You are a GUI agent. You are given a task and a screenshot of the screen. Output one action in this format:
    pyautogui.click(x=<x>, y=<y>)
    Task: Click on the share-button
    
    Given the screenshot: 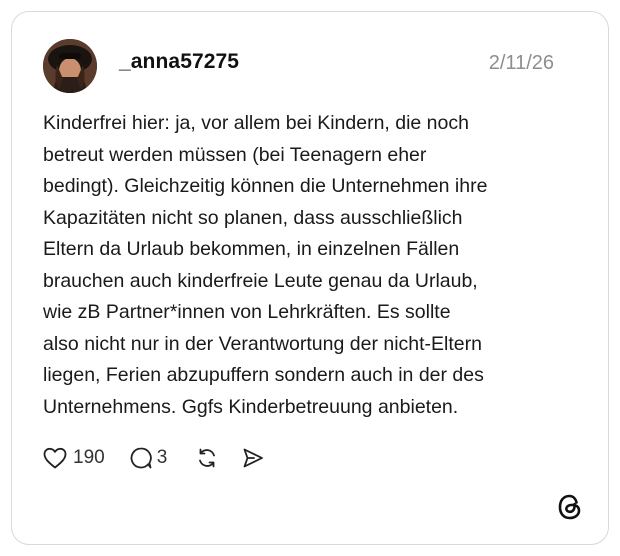 What is the action you would take?
    pyautogui.click(x=253, y=458)
    